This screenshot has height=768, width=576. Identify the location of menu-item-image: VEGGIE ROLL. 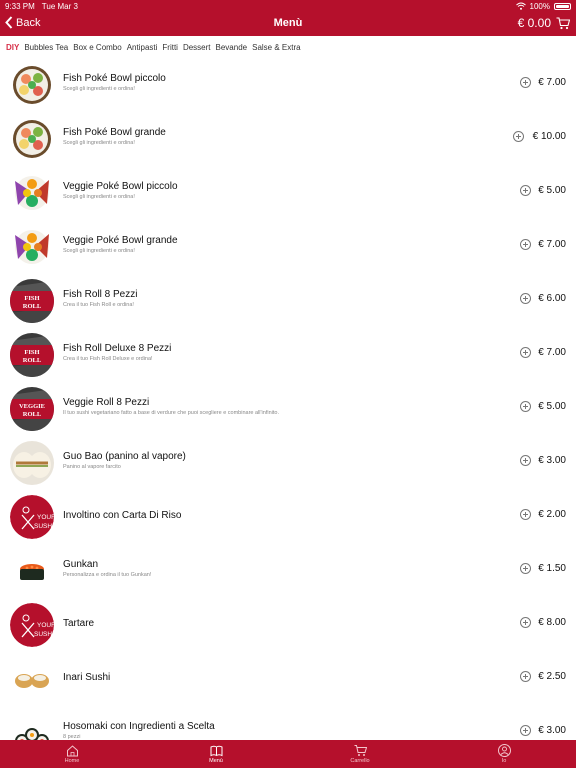
(32, 409).